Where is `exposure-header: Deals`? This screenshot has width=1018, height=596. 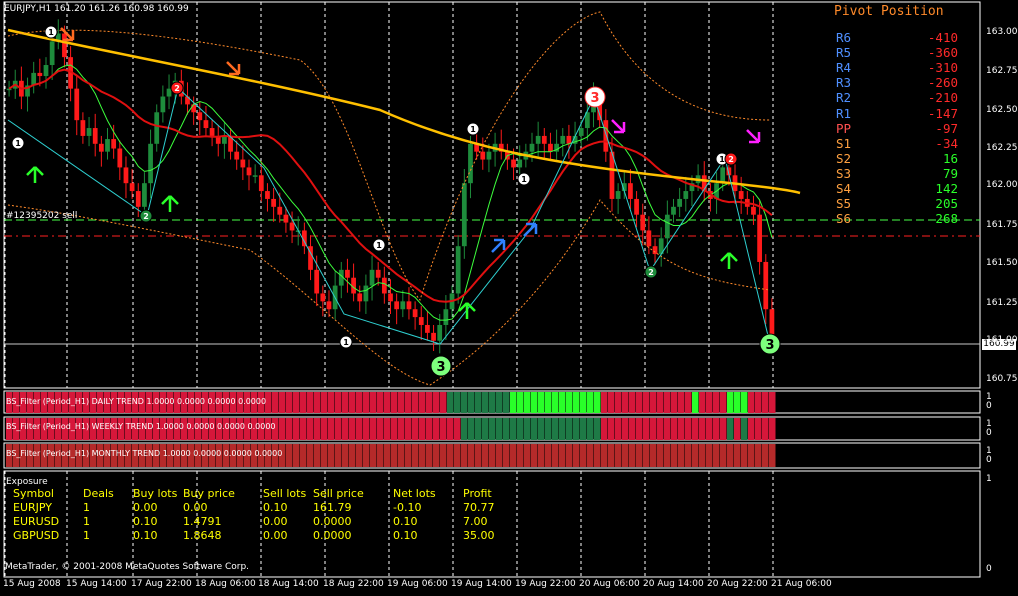 exposure-header: Deals is located at coordinates (98, 493).